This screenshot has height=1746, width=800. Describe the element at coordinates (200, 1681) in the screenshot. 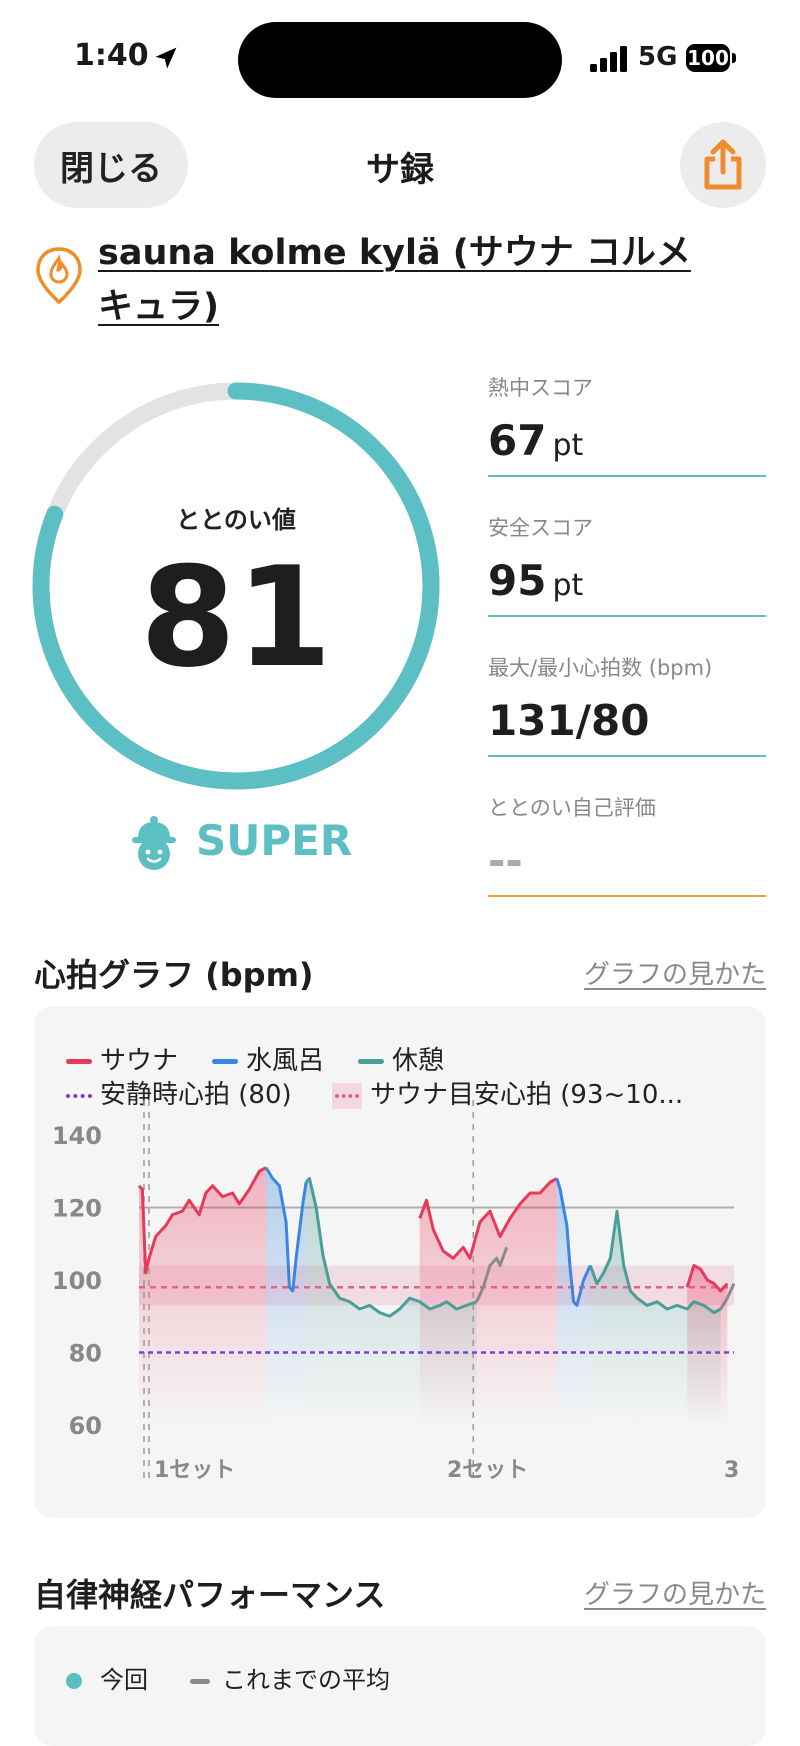

I see `average-swatch` at that location.